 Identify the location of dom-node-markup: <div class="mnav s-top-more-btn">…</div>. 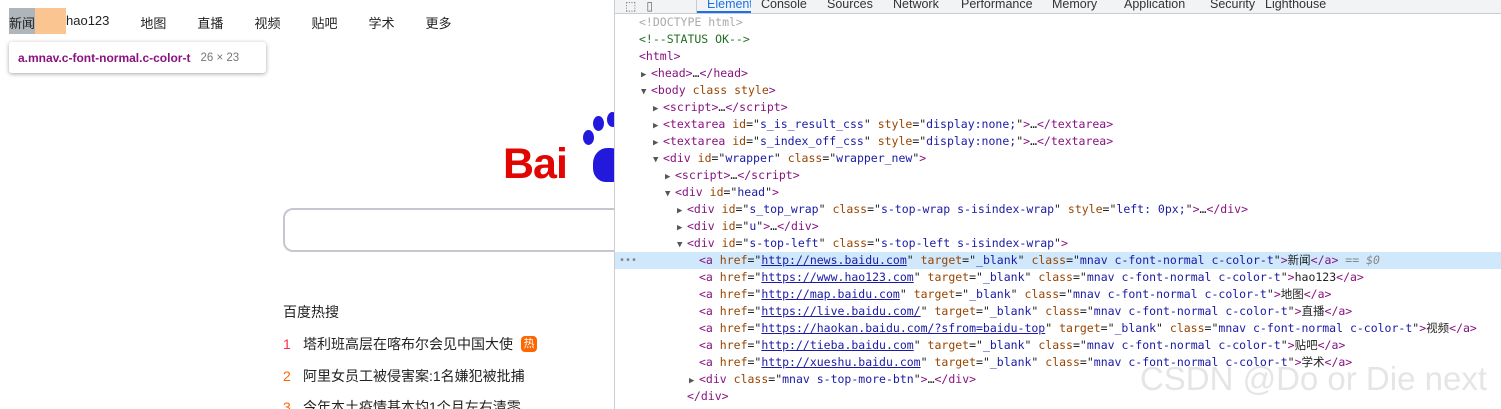
(838, 379).